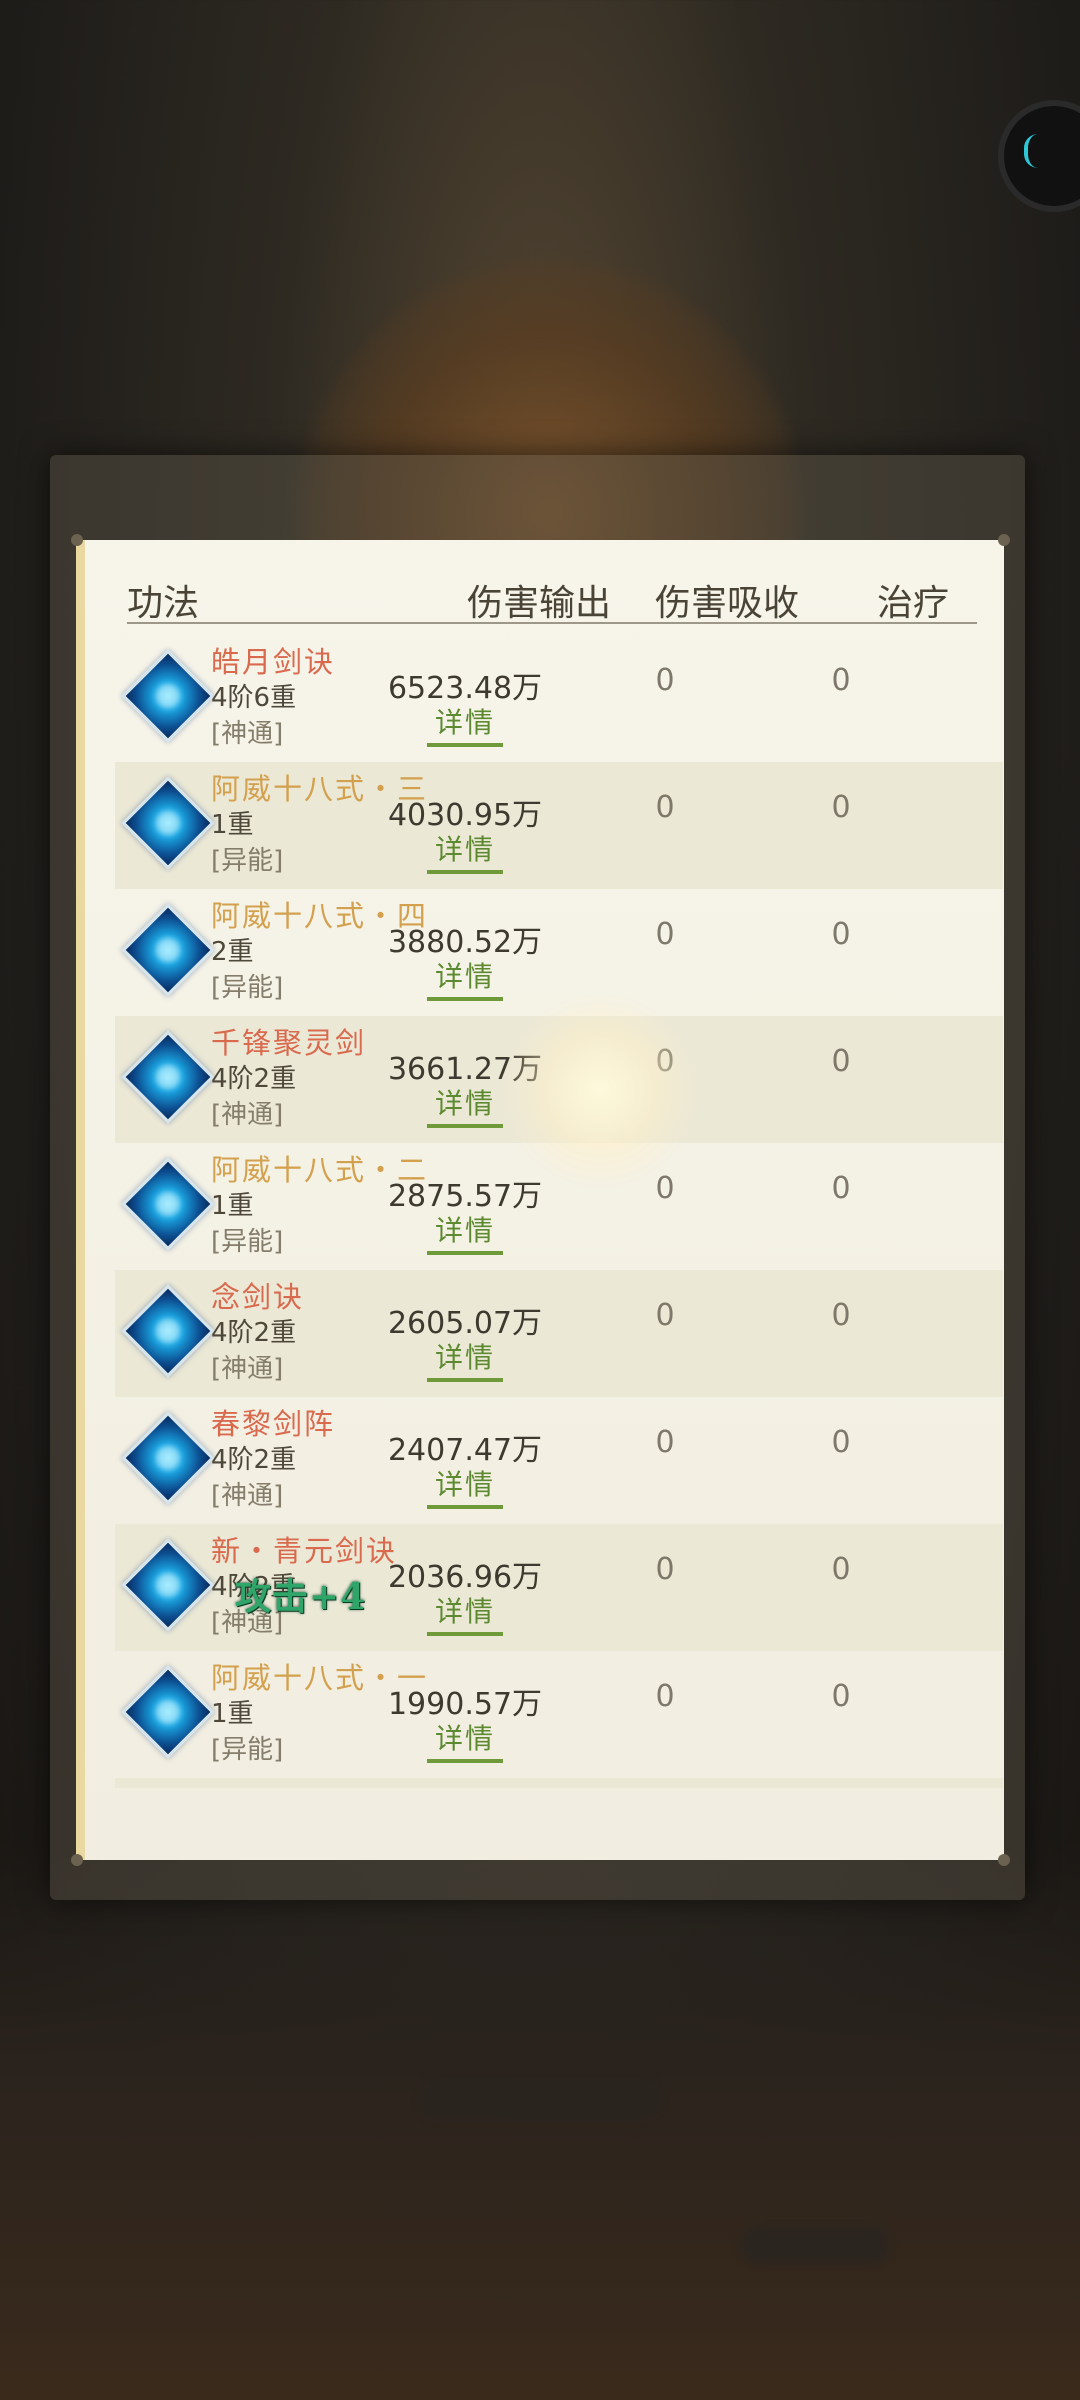 The width and height of the screenshot is (1080, 2400). What do you see at coordinates (301, 1597) in the screenshot?
I see `floating-buff-text: 攻击+4` at bounding box center [301, 1597].